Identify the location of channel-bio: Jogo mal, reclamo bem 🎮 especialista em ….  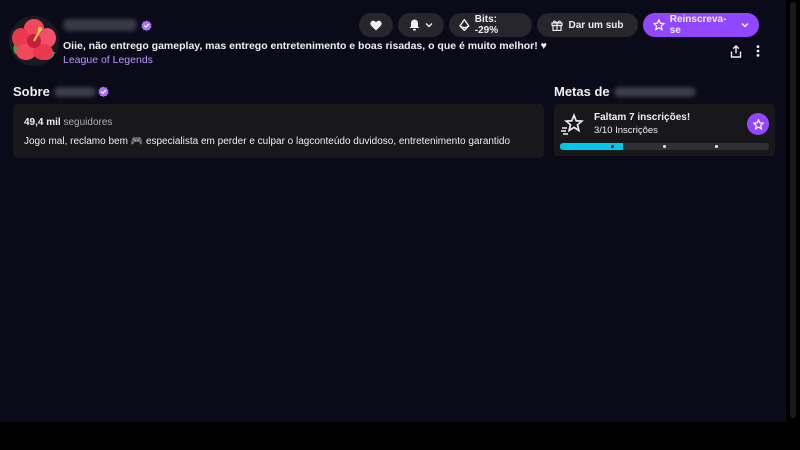
(267, 141).